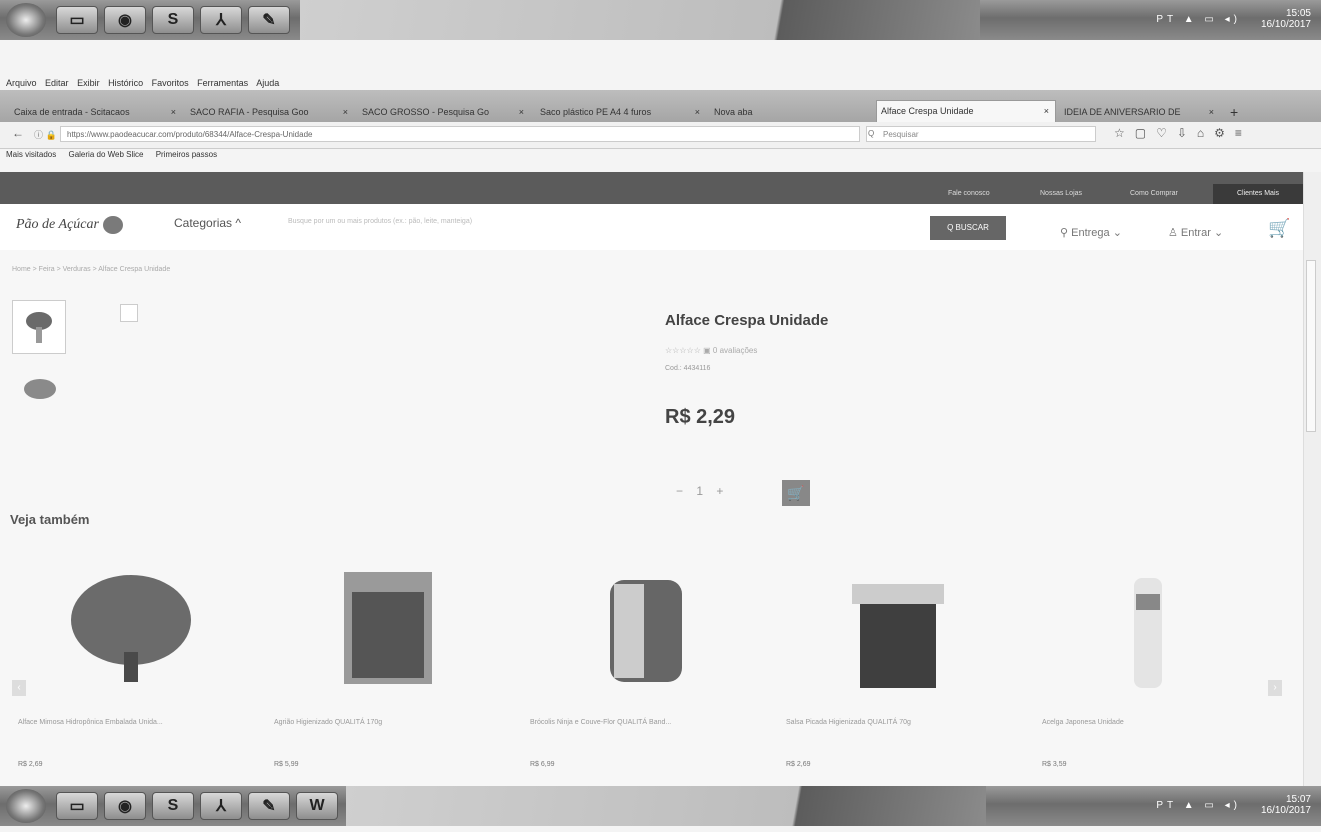  Describe the element at coordinates (1091, 232) in the screenshot. I see `delivery-menu: ⚲ Entrega ⌄` at that location.